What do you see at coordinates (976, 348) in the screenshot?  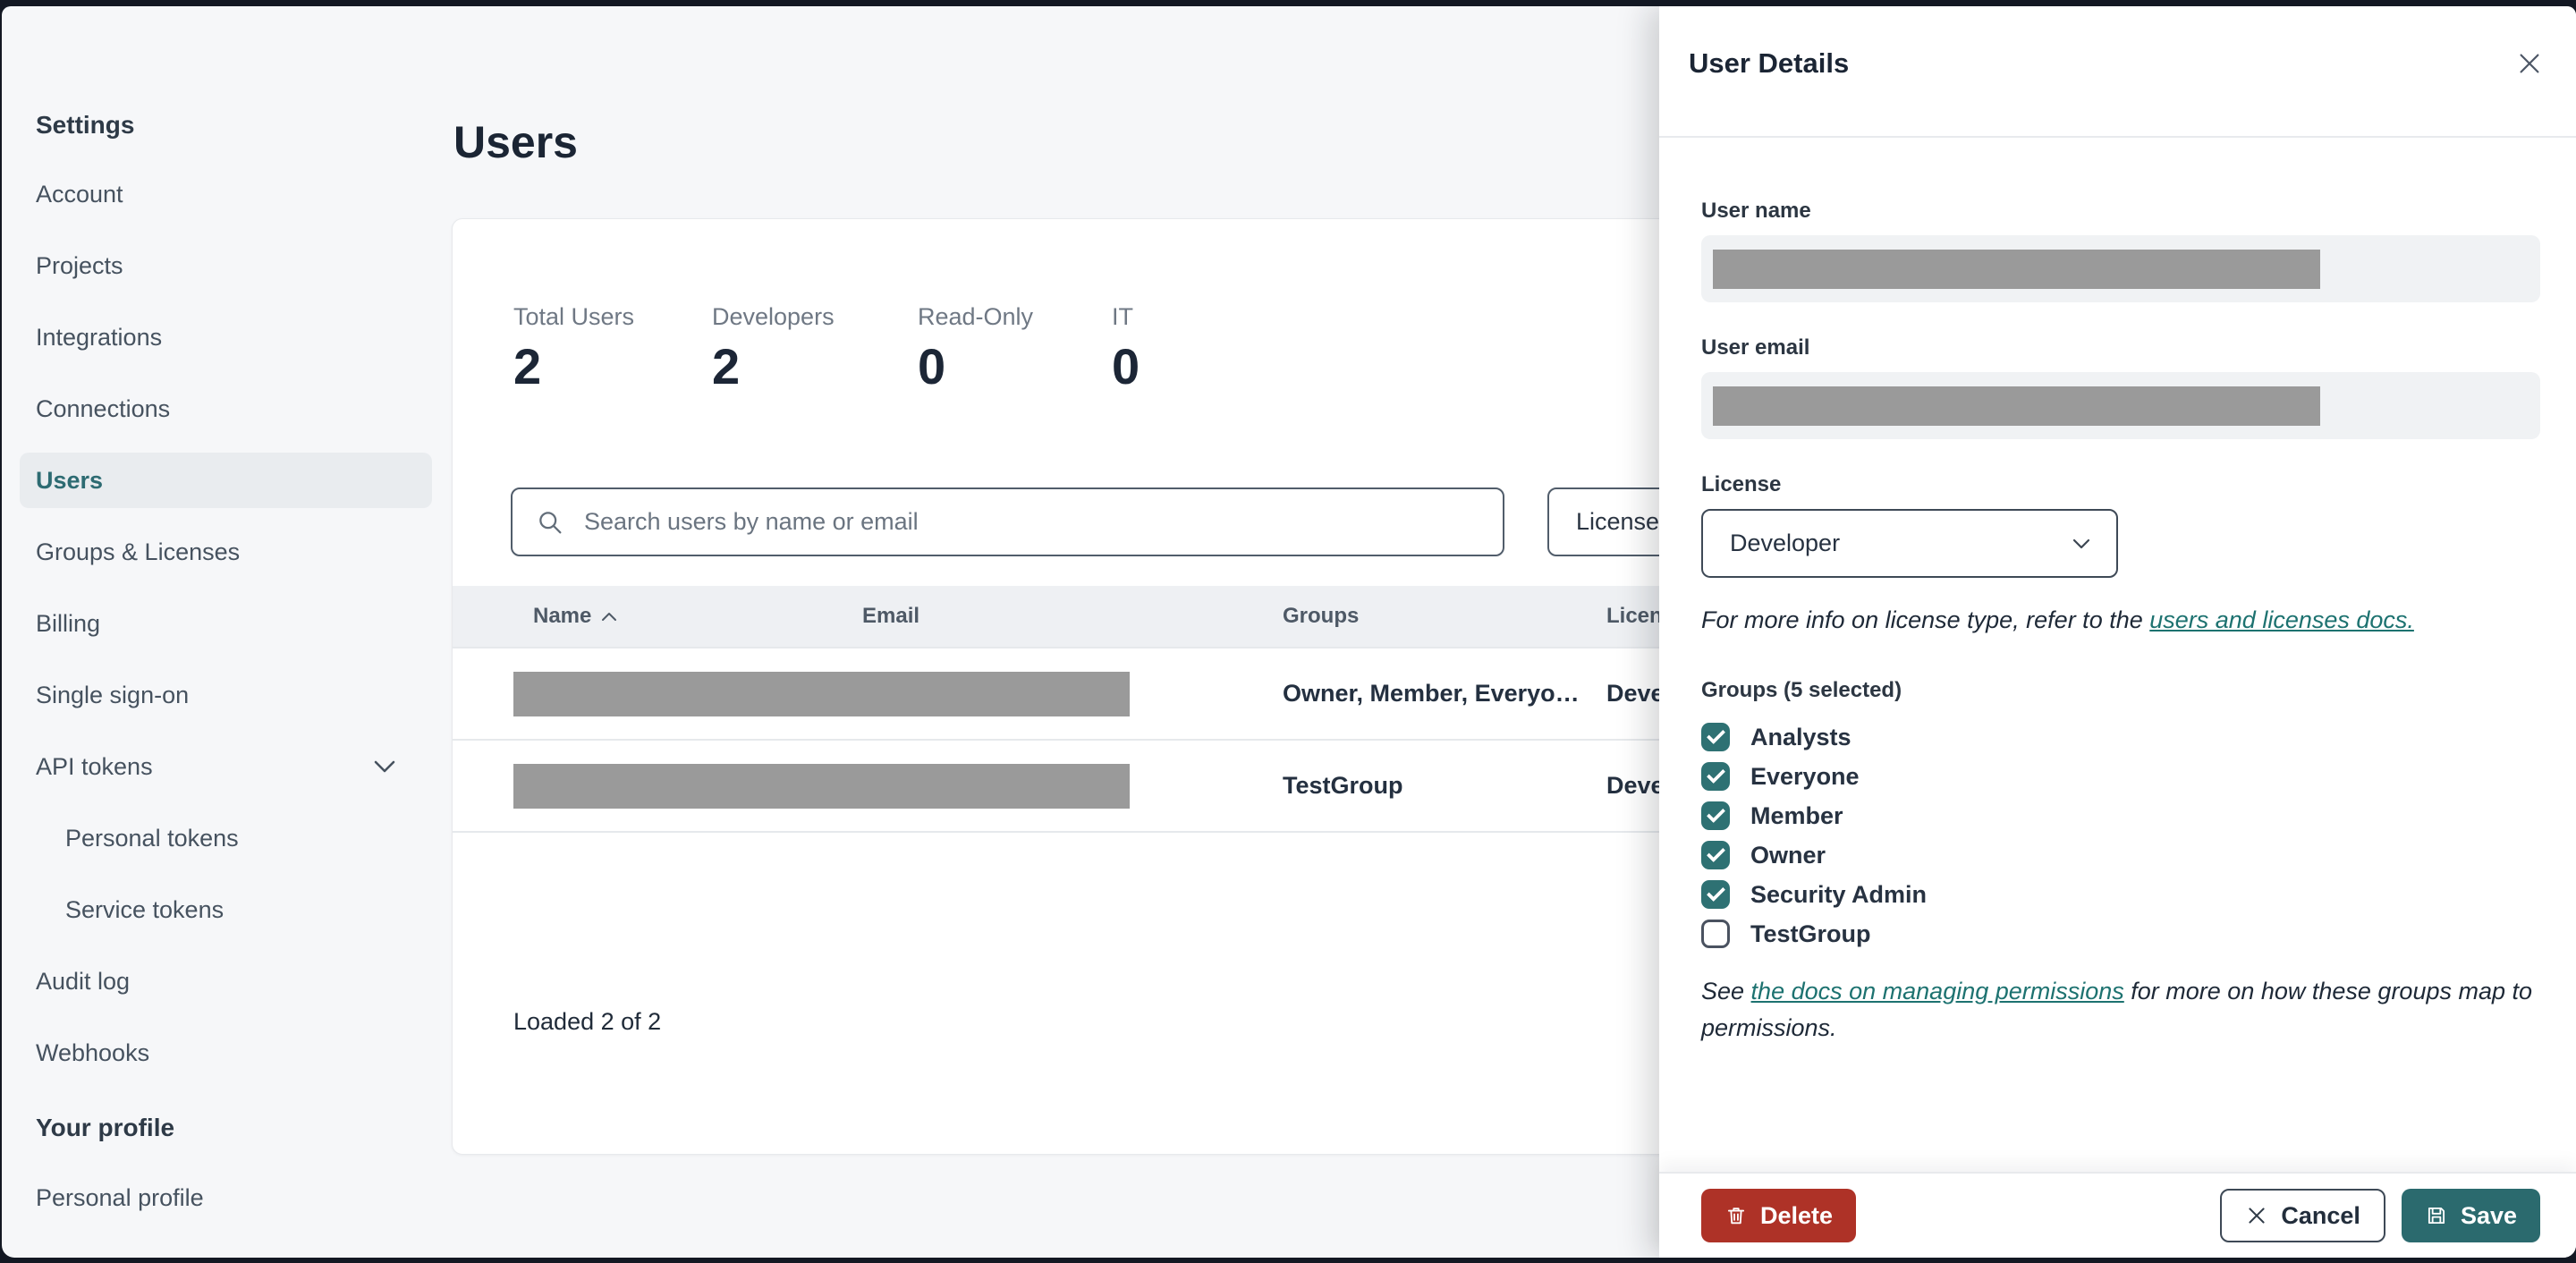 I see `stat-read-only: Read-Only 0` at bounding box center [976, 348].